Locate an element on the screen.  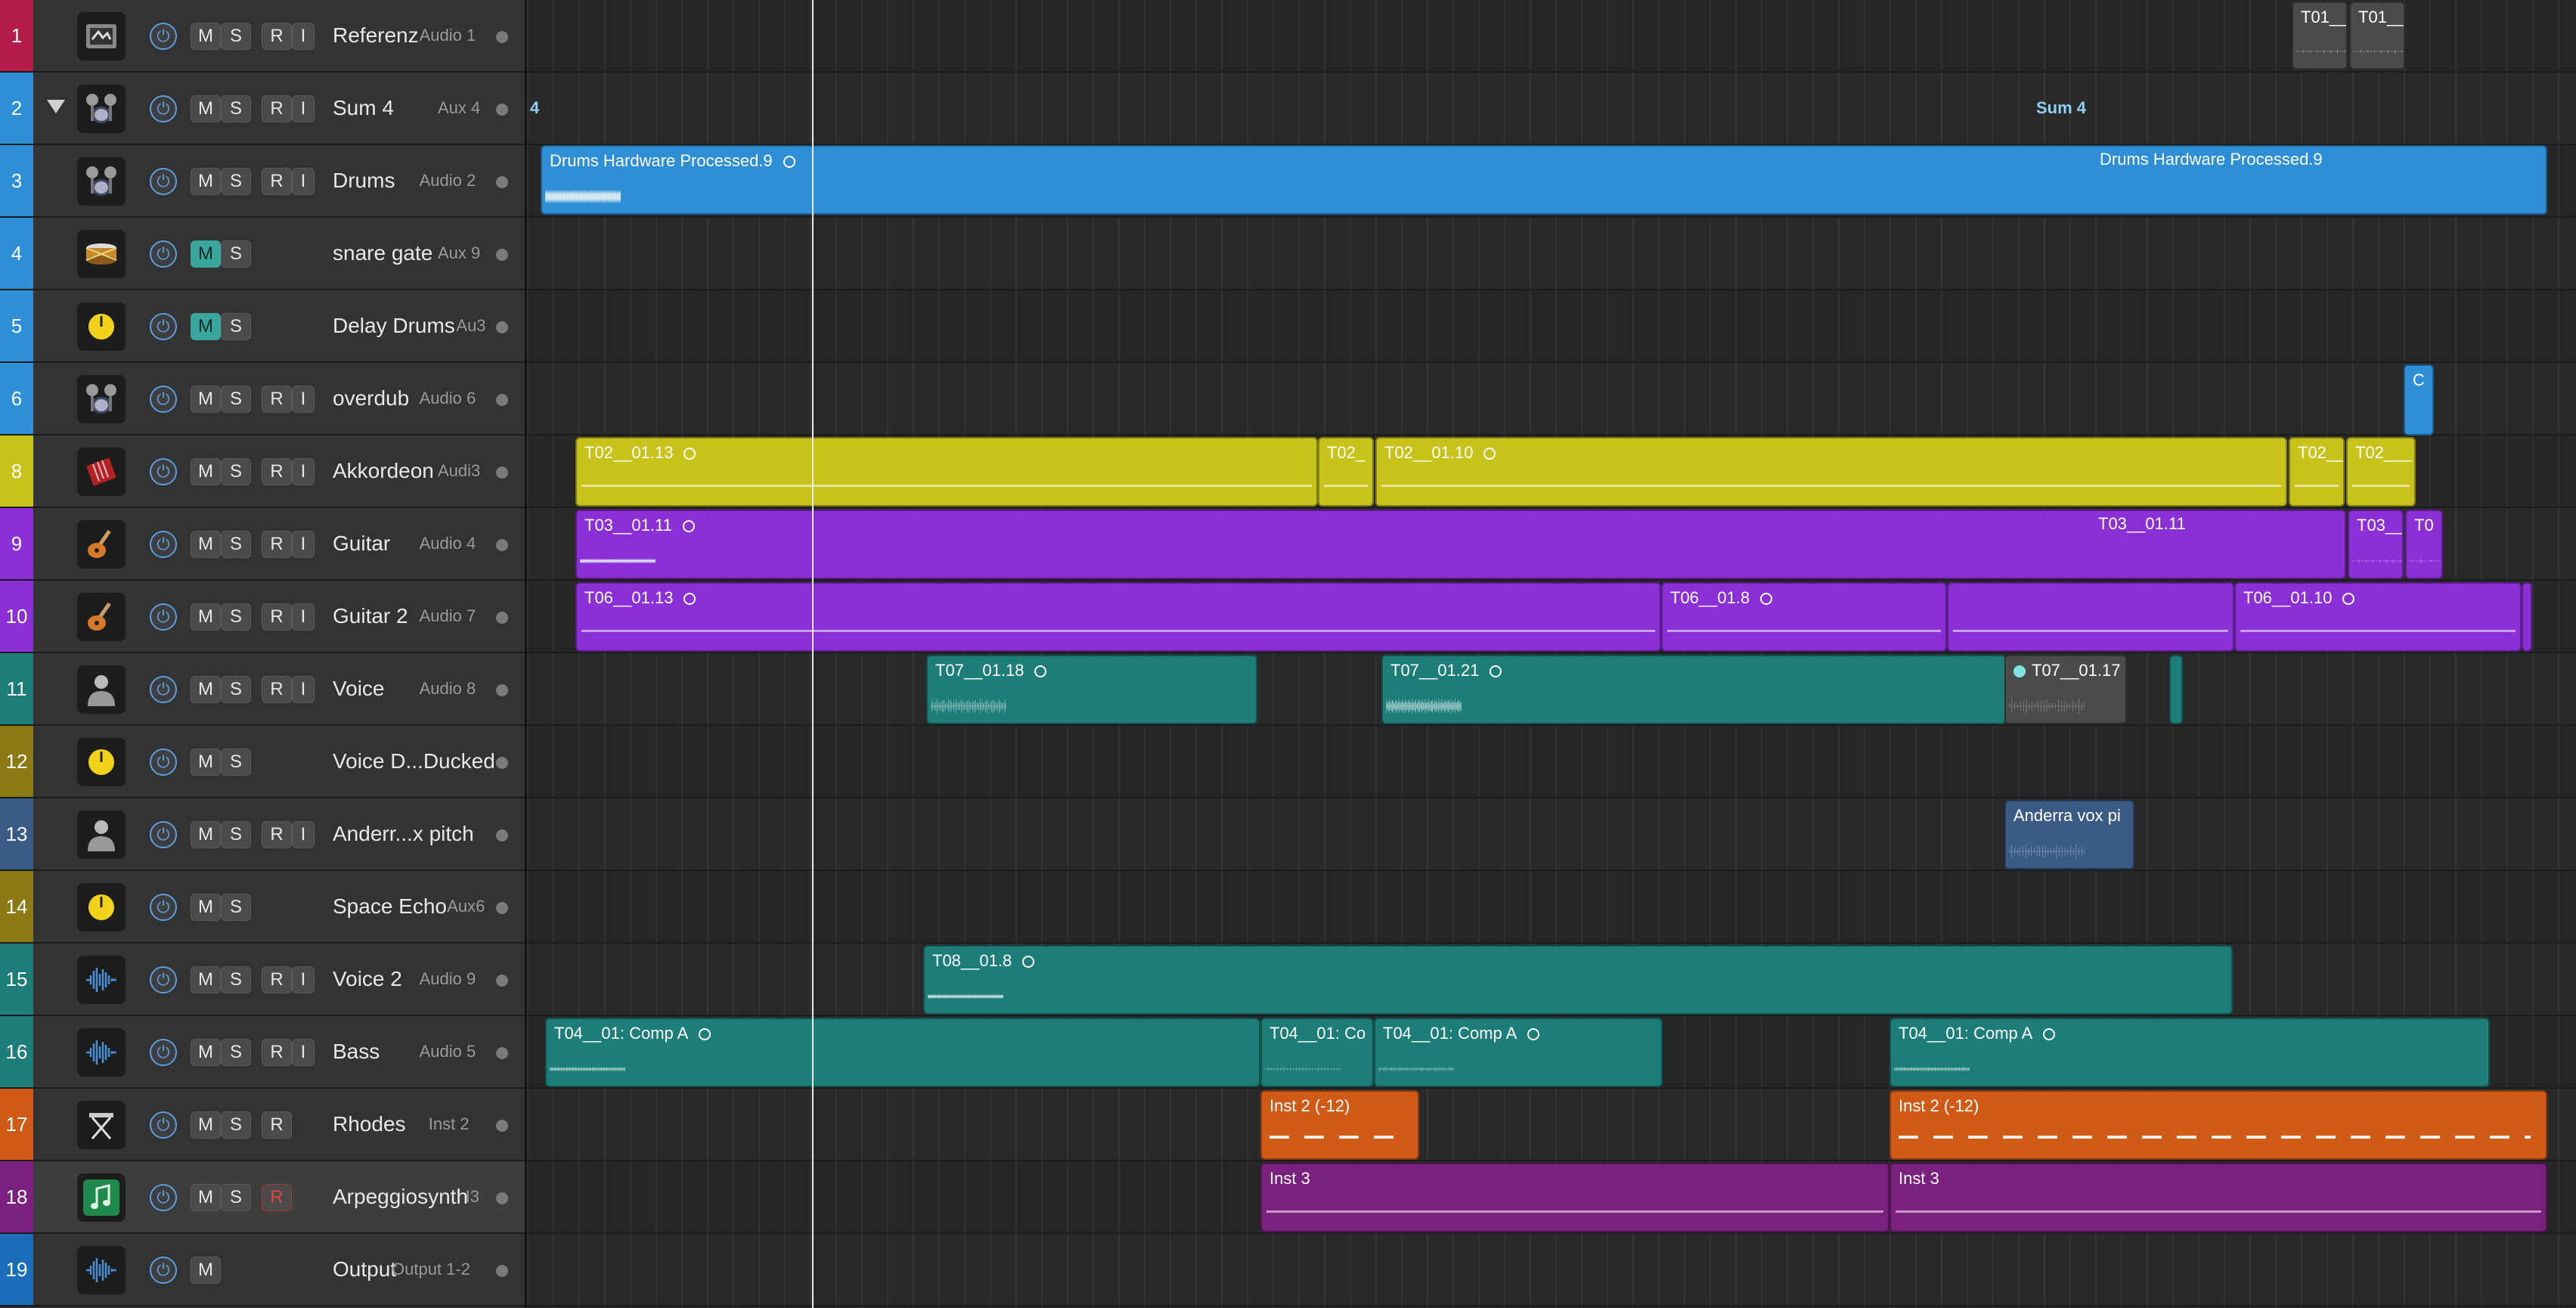
region: T08__01.8 is located at coordinates (1578, 980).